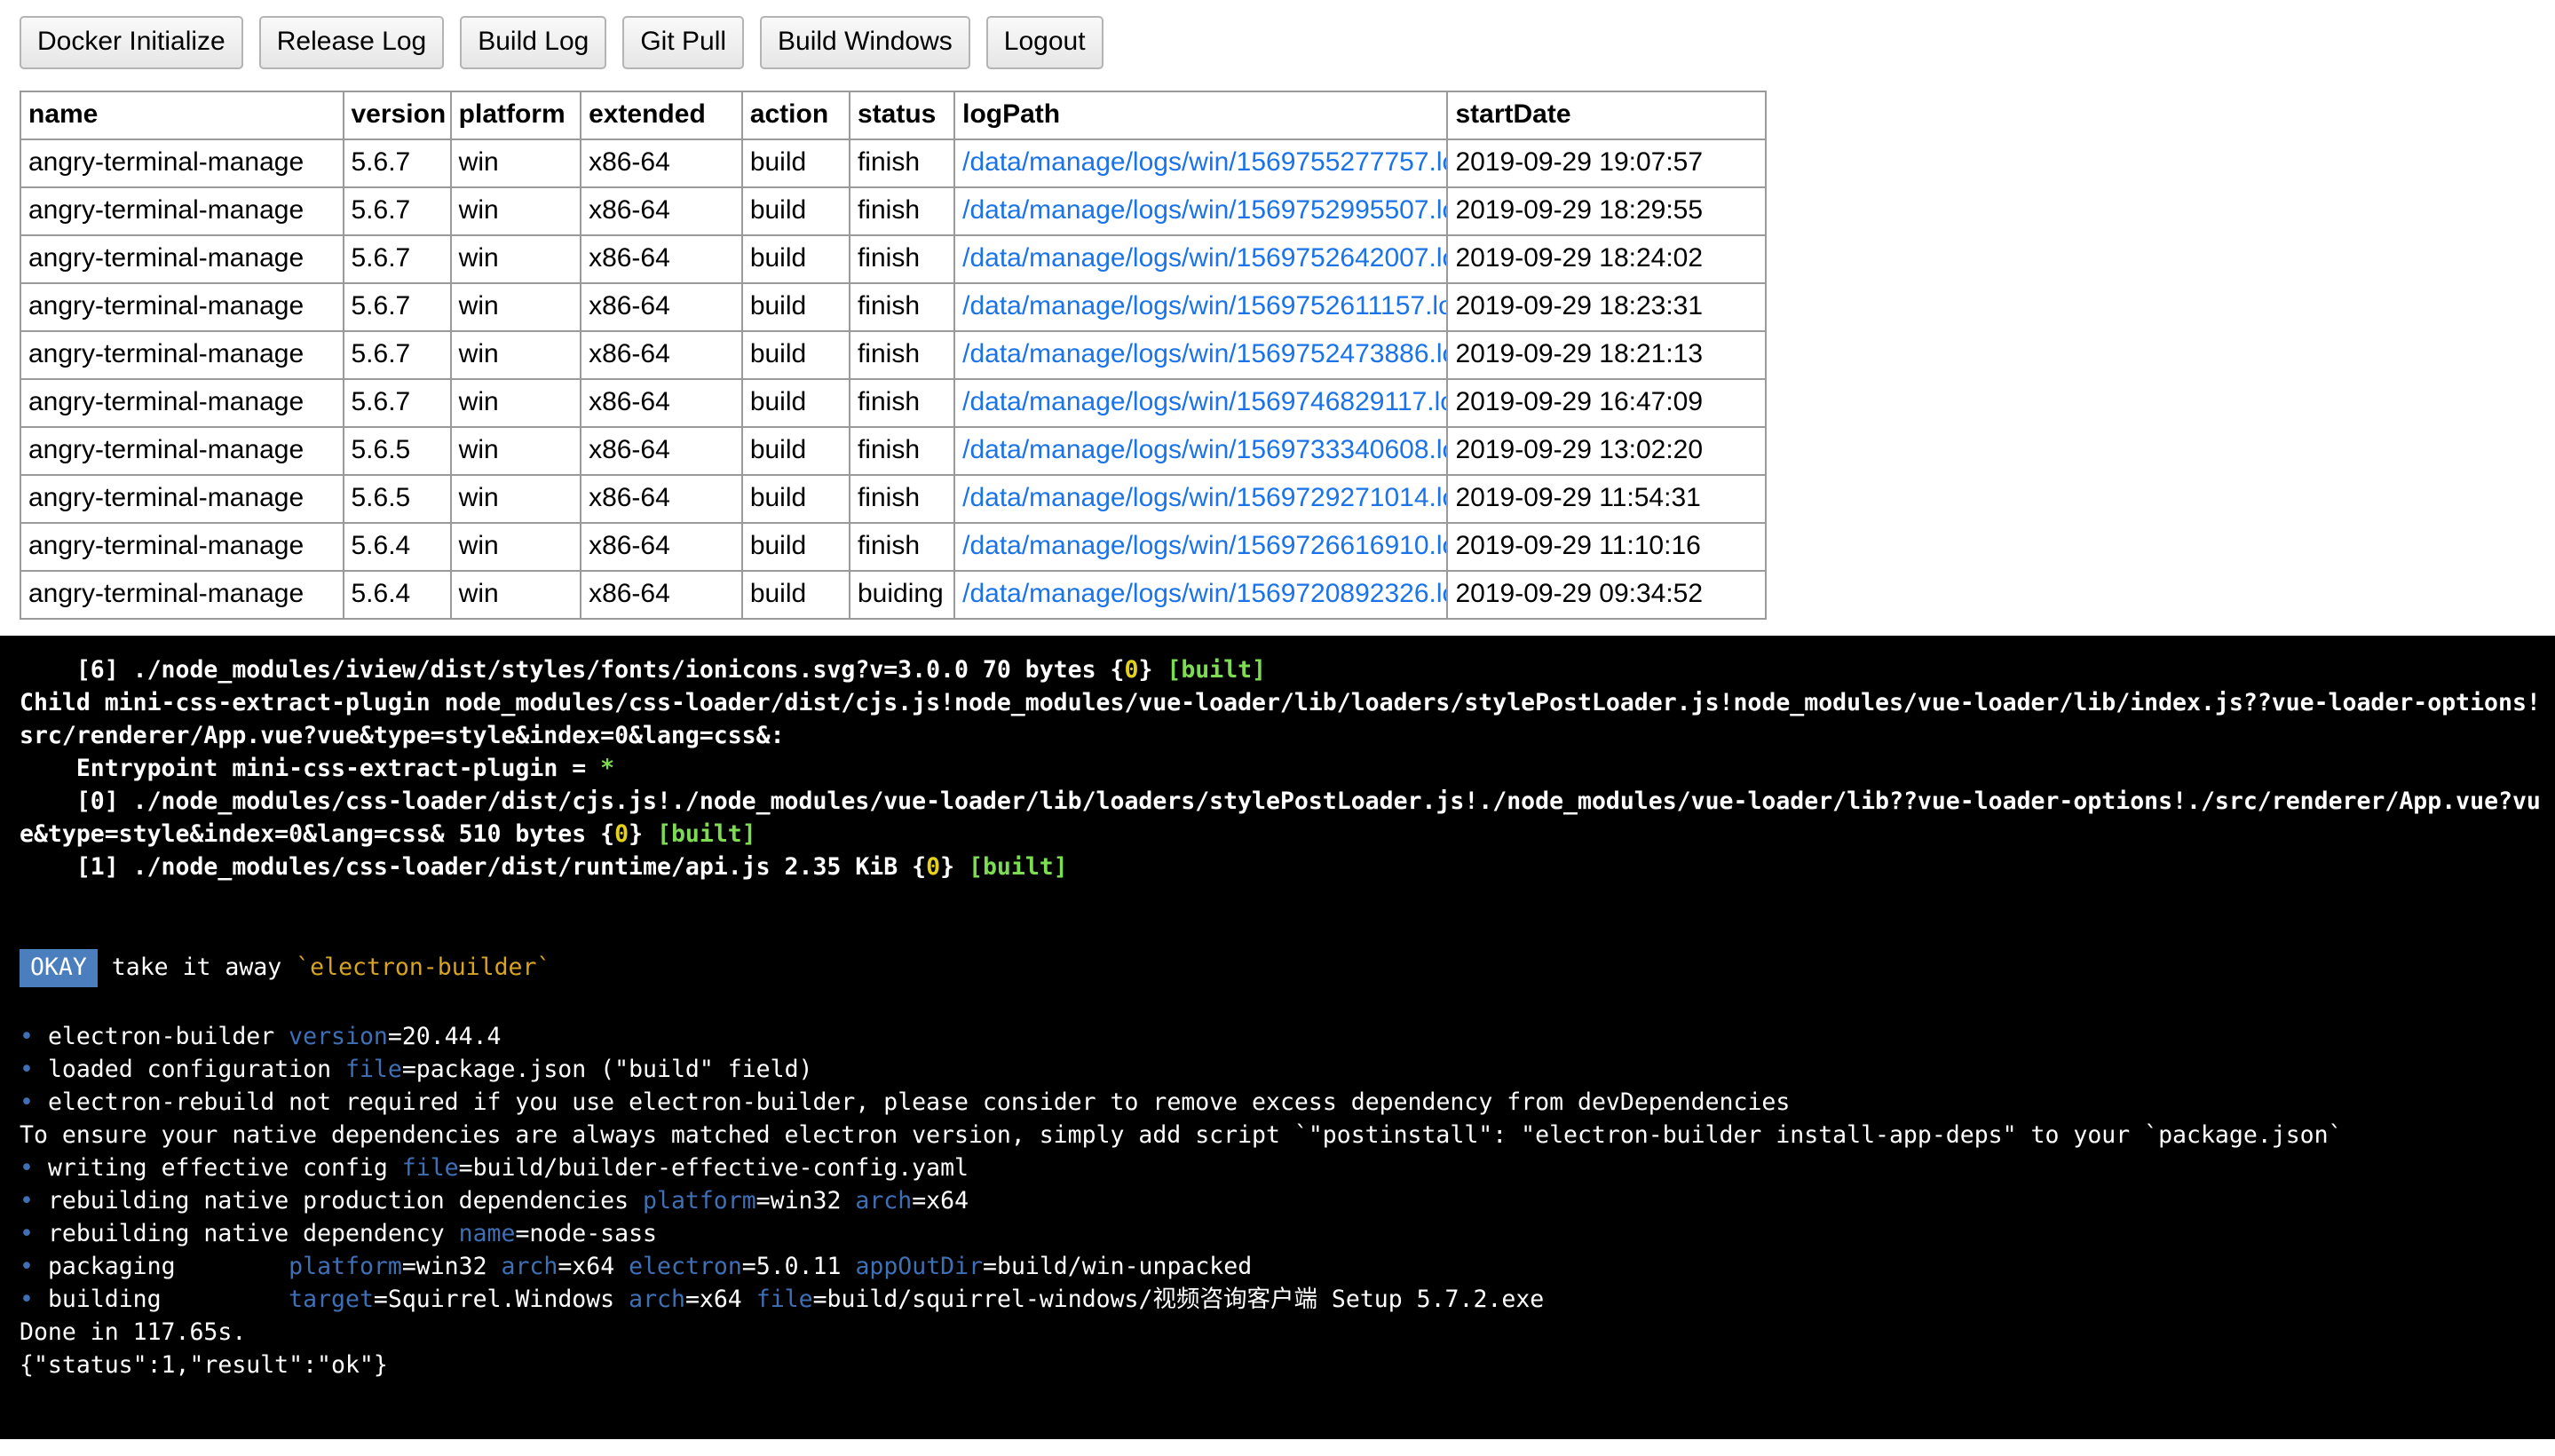 Image resolution: width=2555 pixels, height=1456 pixels. Describe the element at coordinates (865, 42) in the screenshot. I see `build-windows-button: Build Windows` at that location.